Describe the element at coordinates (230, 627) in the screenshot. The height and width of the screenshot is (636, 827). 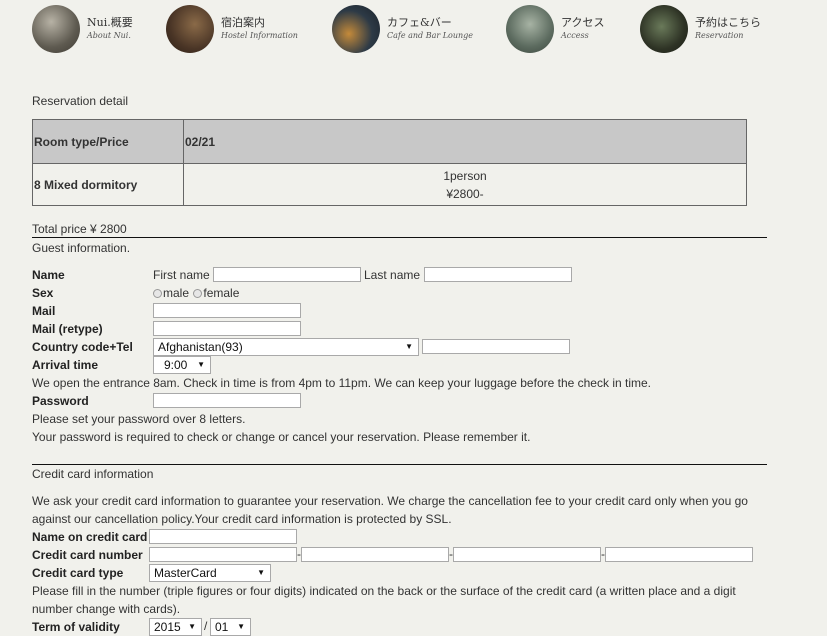
I see `validity-month-select: 01 ▼` at that location.